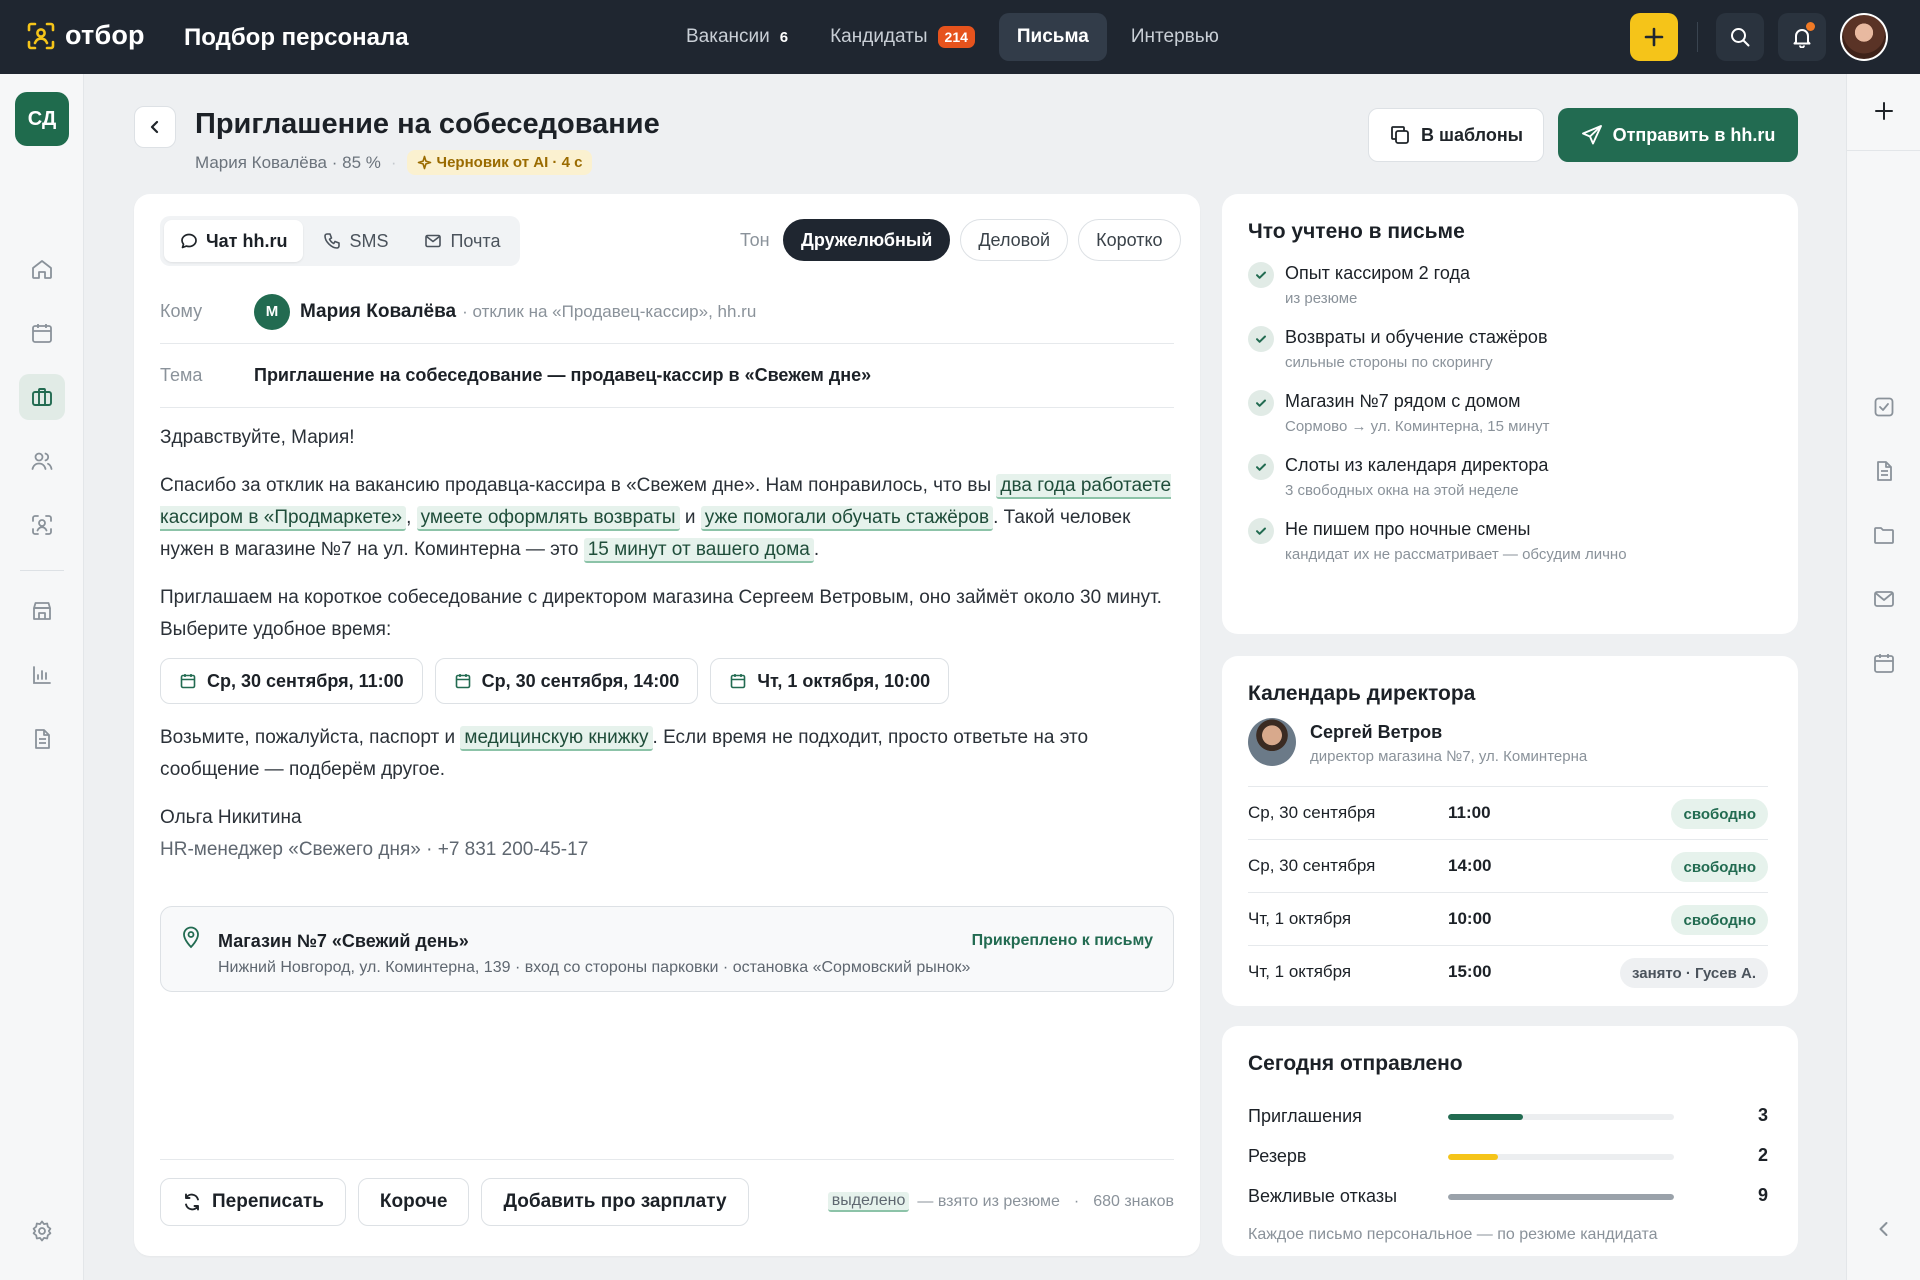 The height and width of the screenshot is (1280, 1920). Describe the element at coordinates (181, 375) in the screenshot. I see `subject-label: Тема` at that location.